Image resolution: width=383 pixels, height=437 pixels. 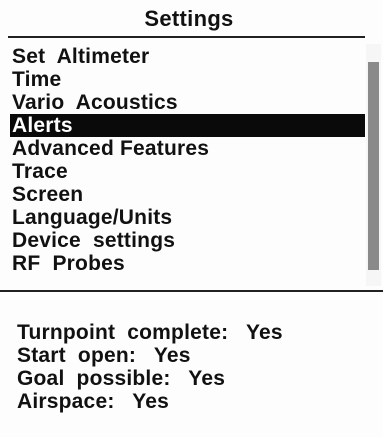 What do you see at coordinates (192, 355) in the screenshot?
I see `alert-row-start-open: Start open: Yes` at bounding box center [192, 355].